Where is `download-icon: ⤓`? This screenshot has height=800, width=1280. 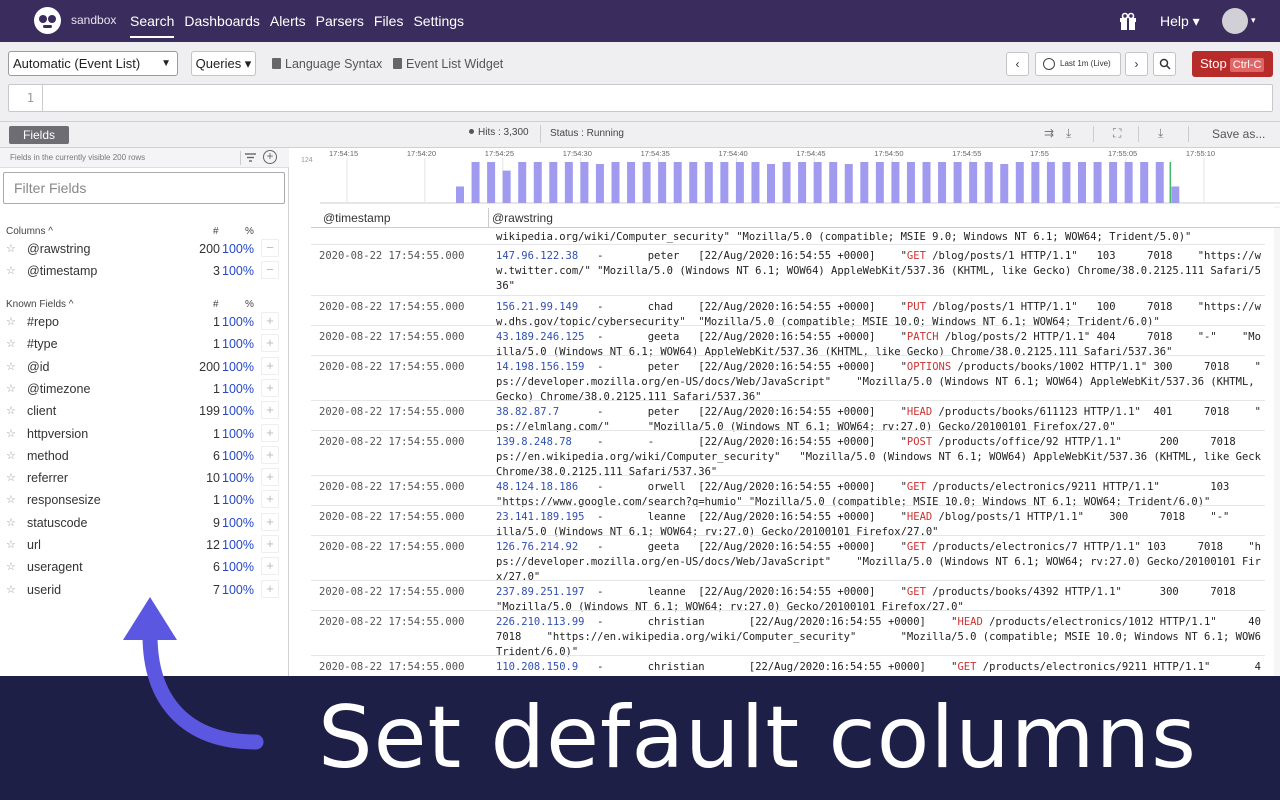 download-icon: ⤓ is located at coordinates (1160, 133).